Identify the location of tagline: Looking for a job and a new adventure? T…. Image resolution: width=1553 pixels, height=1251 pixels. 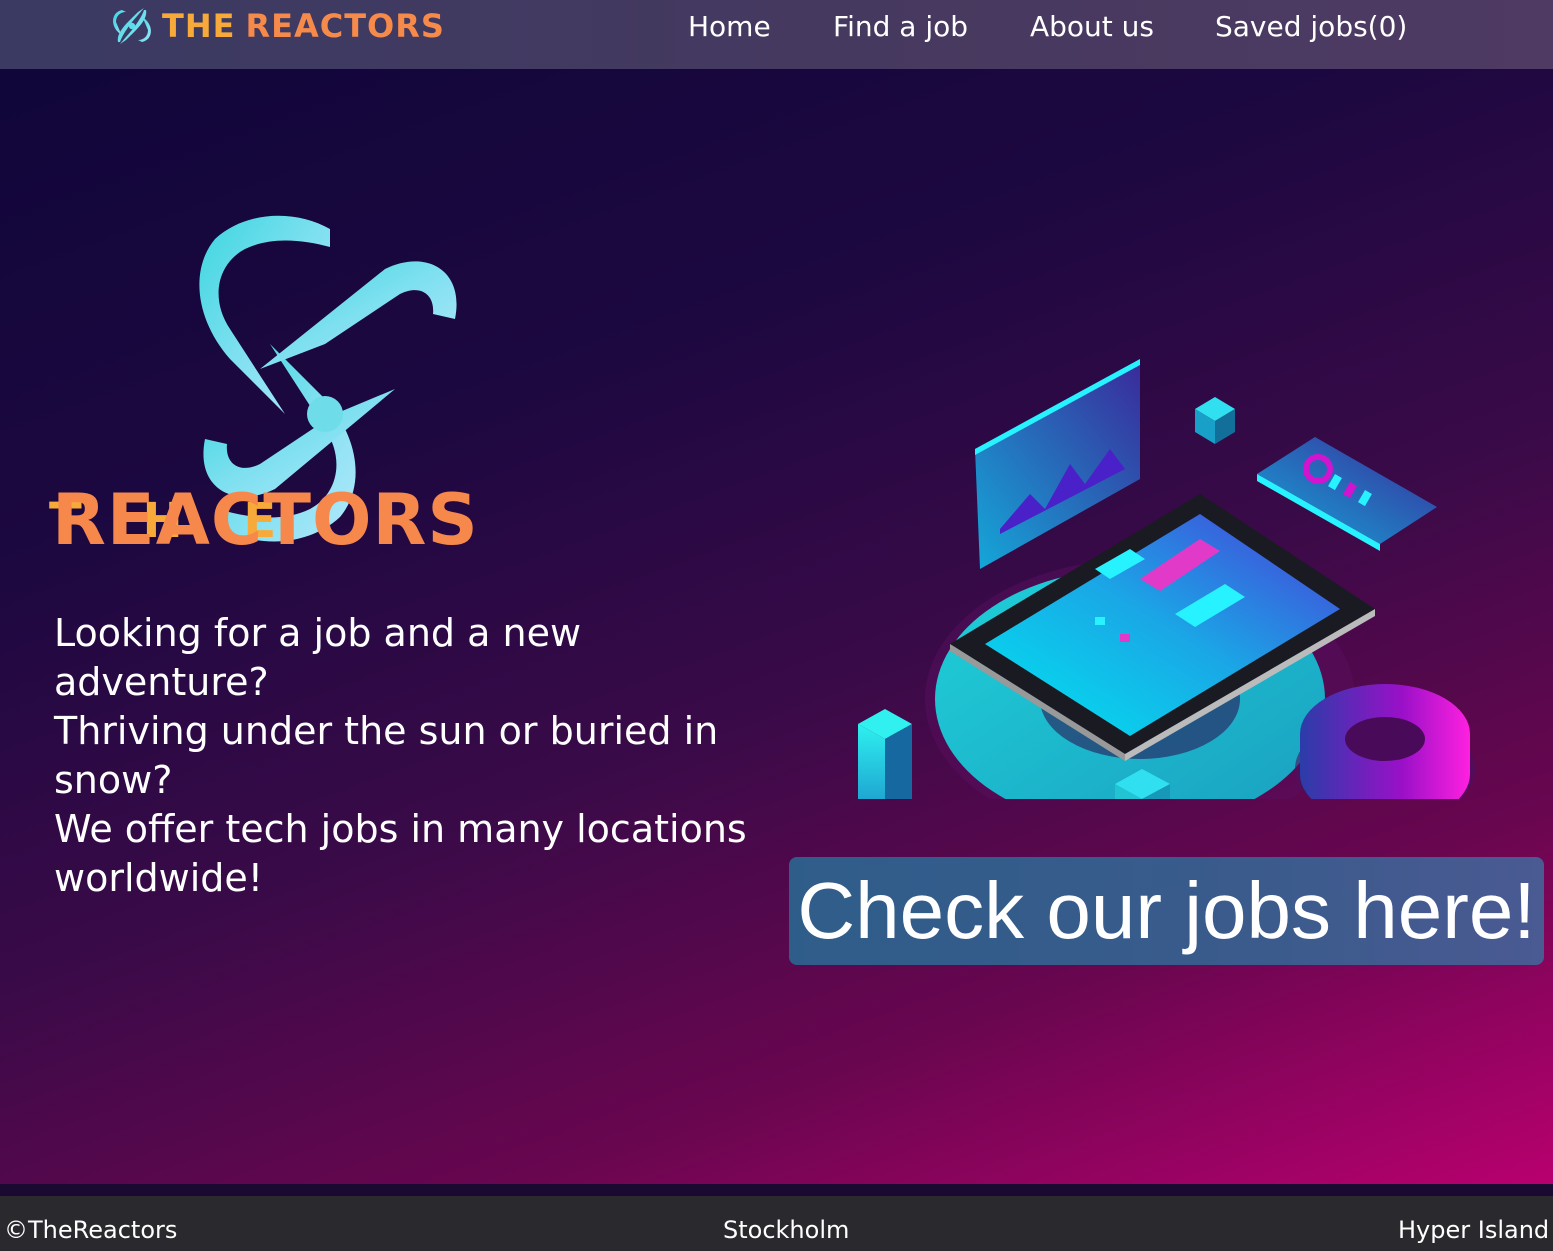
(414, 756).